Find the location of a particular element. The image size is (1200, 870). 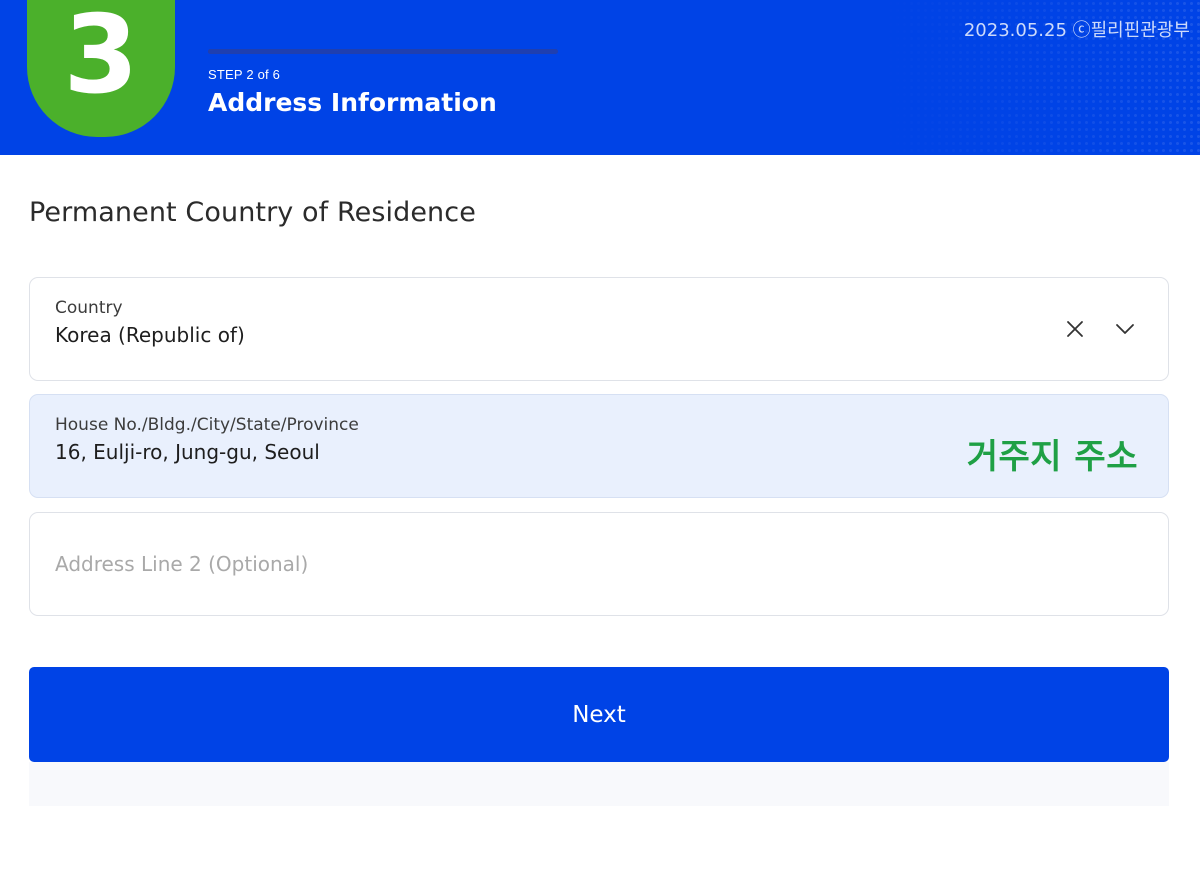

section-title: Permanent Country of Residence is located at coordinates (252, 212).